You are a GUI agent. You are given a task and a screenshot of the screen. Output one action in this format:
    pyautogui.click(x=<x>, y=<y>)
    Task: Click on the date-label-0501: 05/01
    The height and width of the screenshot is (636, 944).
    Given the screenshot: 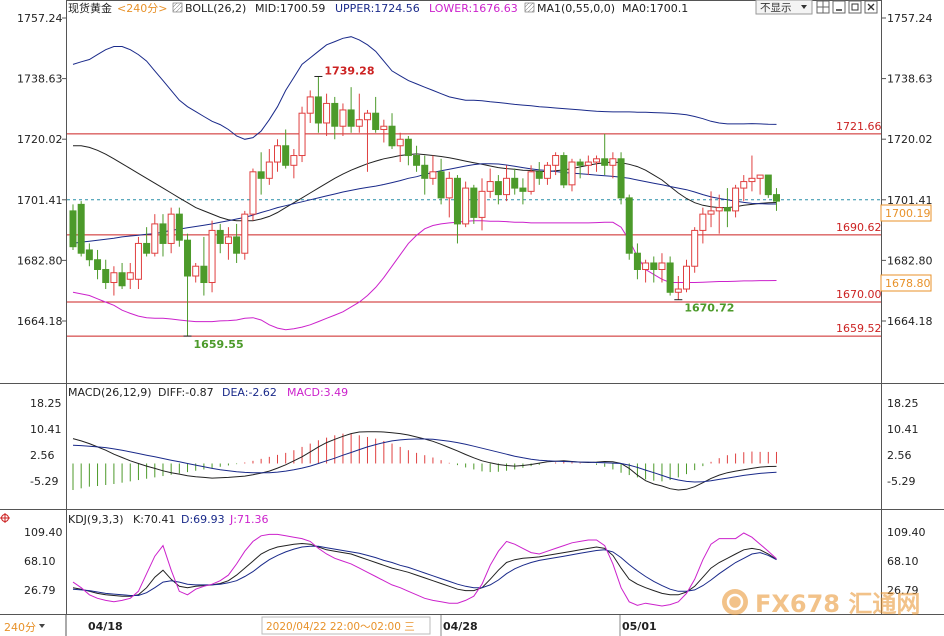 What is the action you would take?
    pyautogui.click(x=639, y=626)
    